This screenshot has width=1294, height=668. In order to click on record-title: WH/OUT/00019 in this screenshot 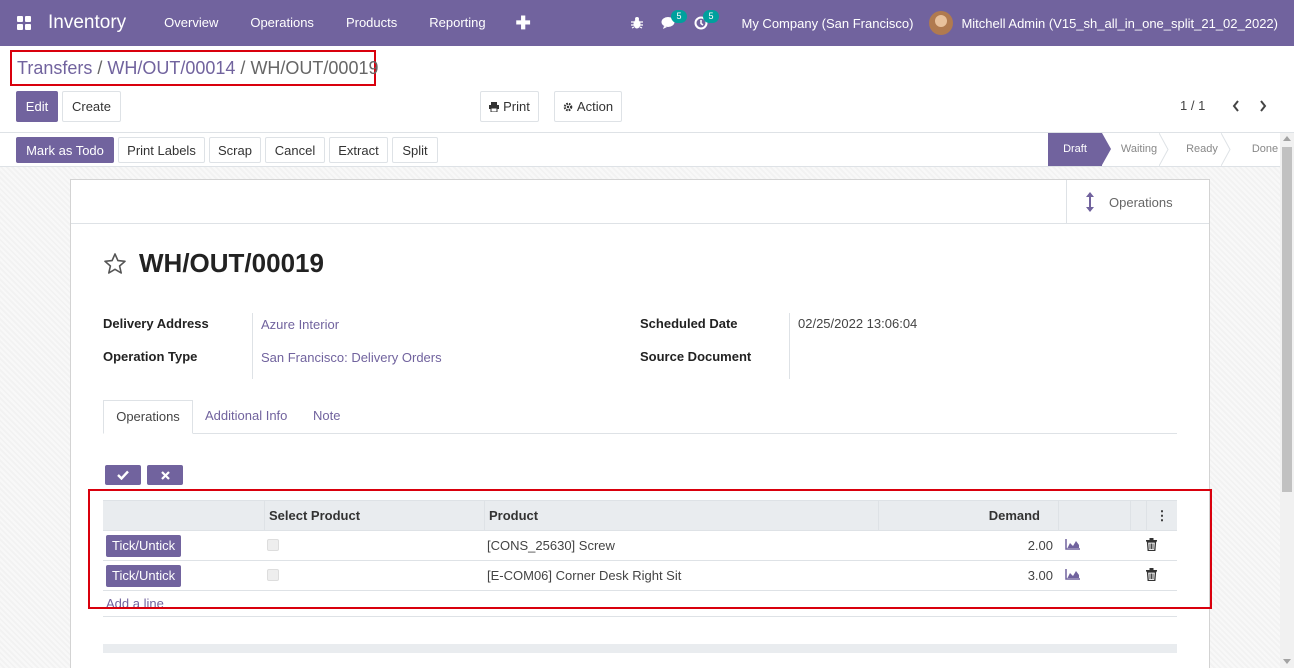, I will do `click(213, 263)`.